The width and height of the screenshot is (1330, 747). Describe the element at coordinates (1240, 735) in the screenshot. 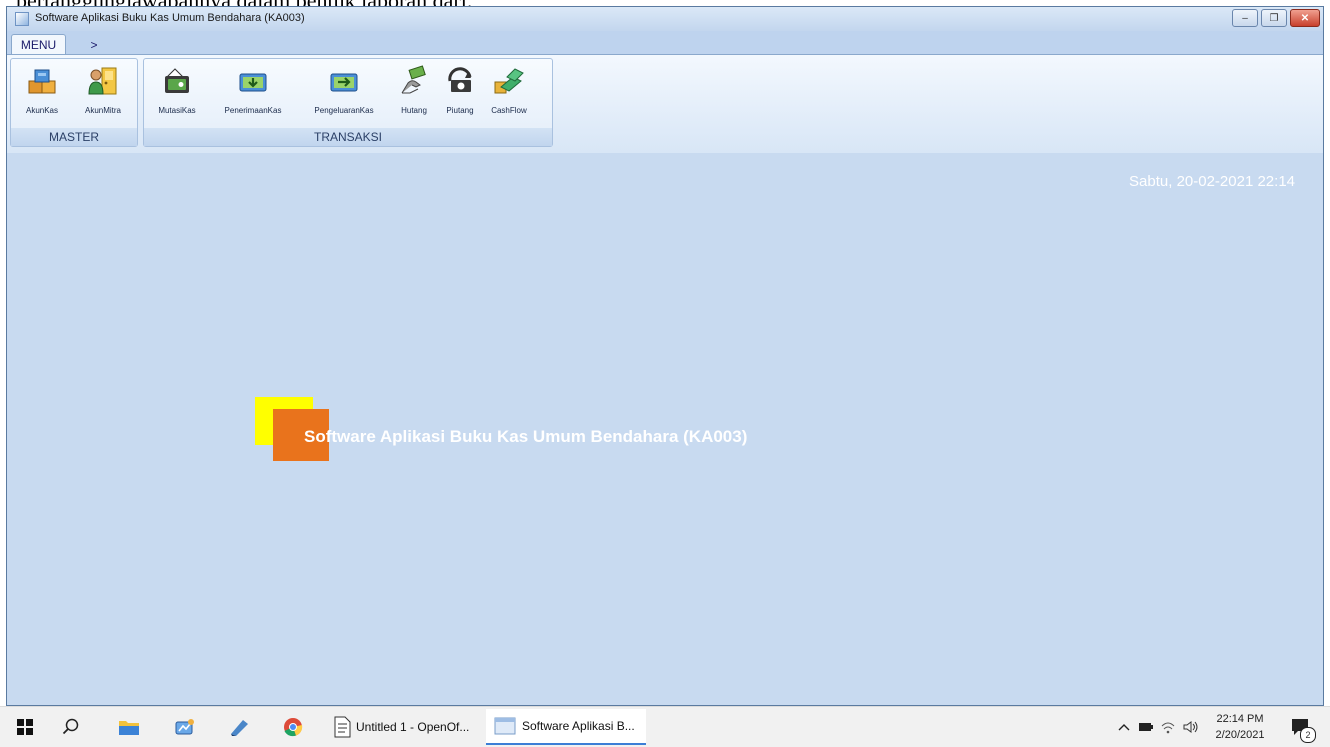

I see `tray-date: 2/20/2021` at that location.